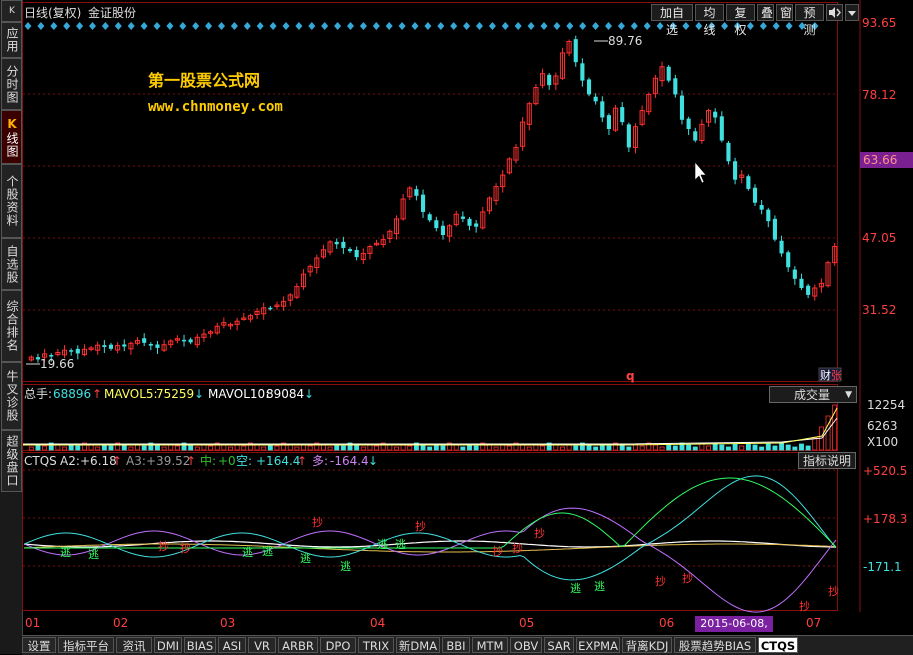 This screenshot has height=655, width=913. What do you see at coordinates (430, 513) in the screenshot?
I see `indicator-trend-line` at bounding box center [430, 513].